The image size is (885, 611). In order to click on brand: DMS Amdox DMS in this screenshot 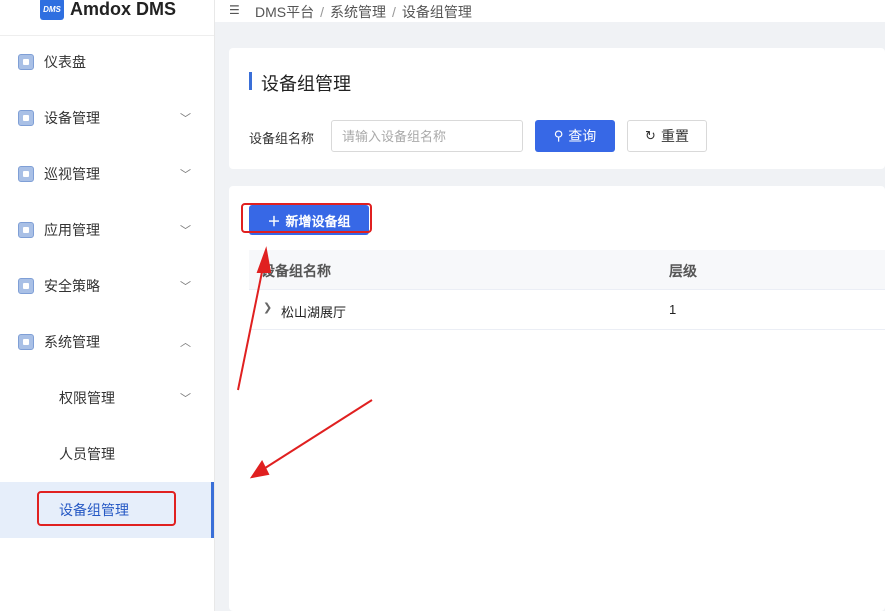, I will do `click(108, 12)`.